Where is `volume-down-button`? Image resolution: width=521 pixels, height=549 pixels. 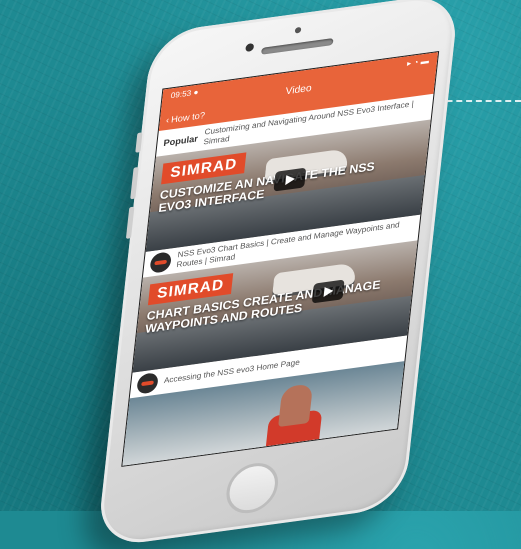 volume-down-button is located at coordinates (130, 222).